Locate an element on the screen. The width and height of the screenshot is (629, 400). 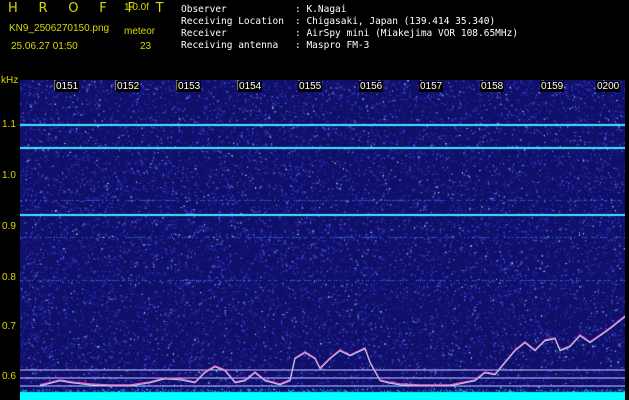
time-tick-label: 0151 is located at coordinates (67, 86).